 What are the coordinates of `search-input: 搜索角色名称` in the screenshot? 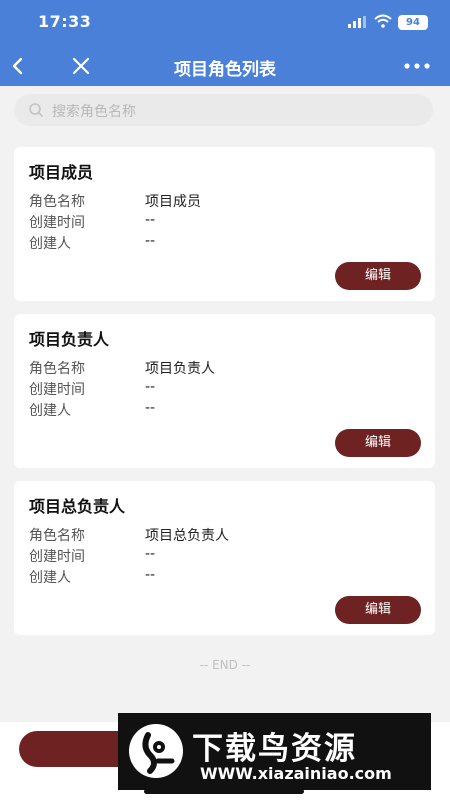 It's located at (223, 110).